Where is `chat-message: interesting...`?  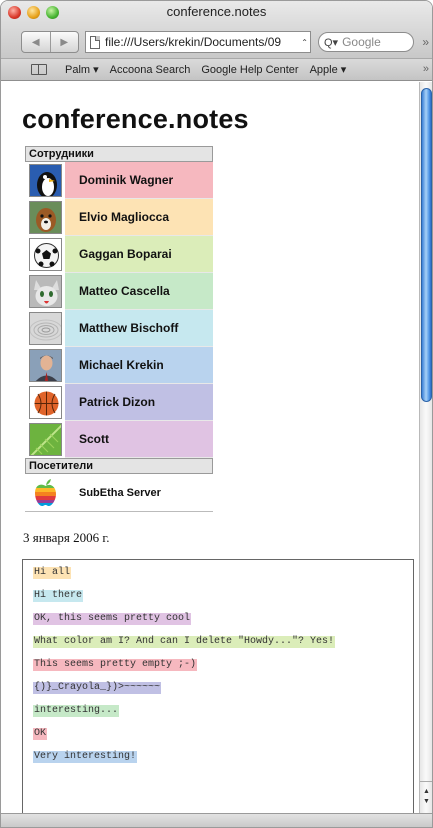
chat-message: interesting... is located at coordinates (76, 711).